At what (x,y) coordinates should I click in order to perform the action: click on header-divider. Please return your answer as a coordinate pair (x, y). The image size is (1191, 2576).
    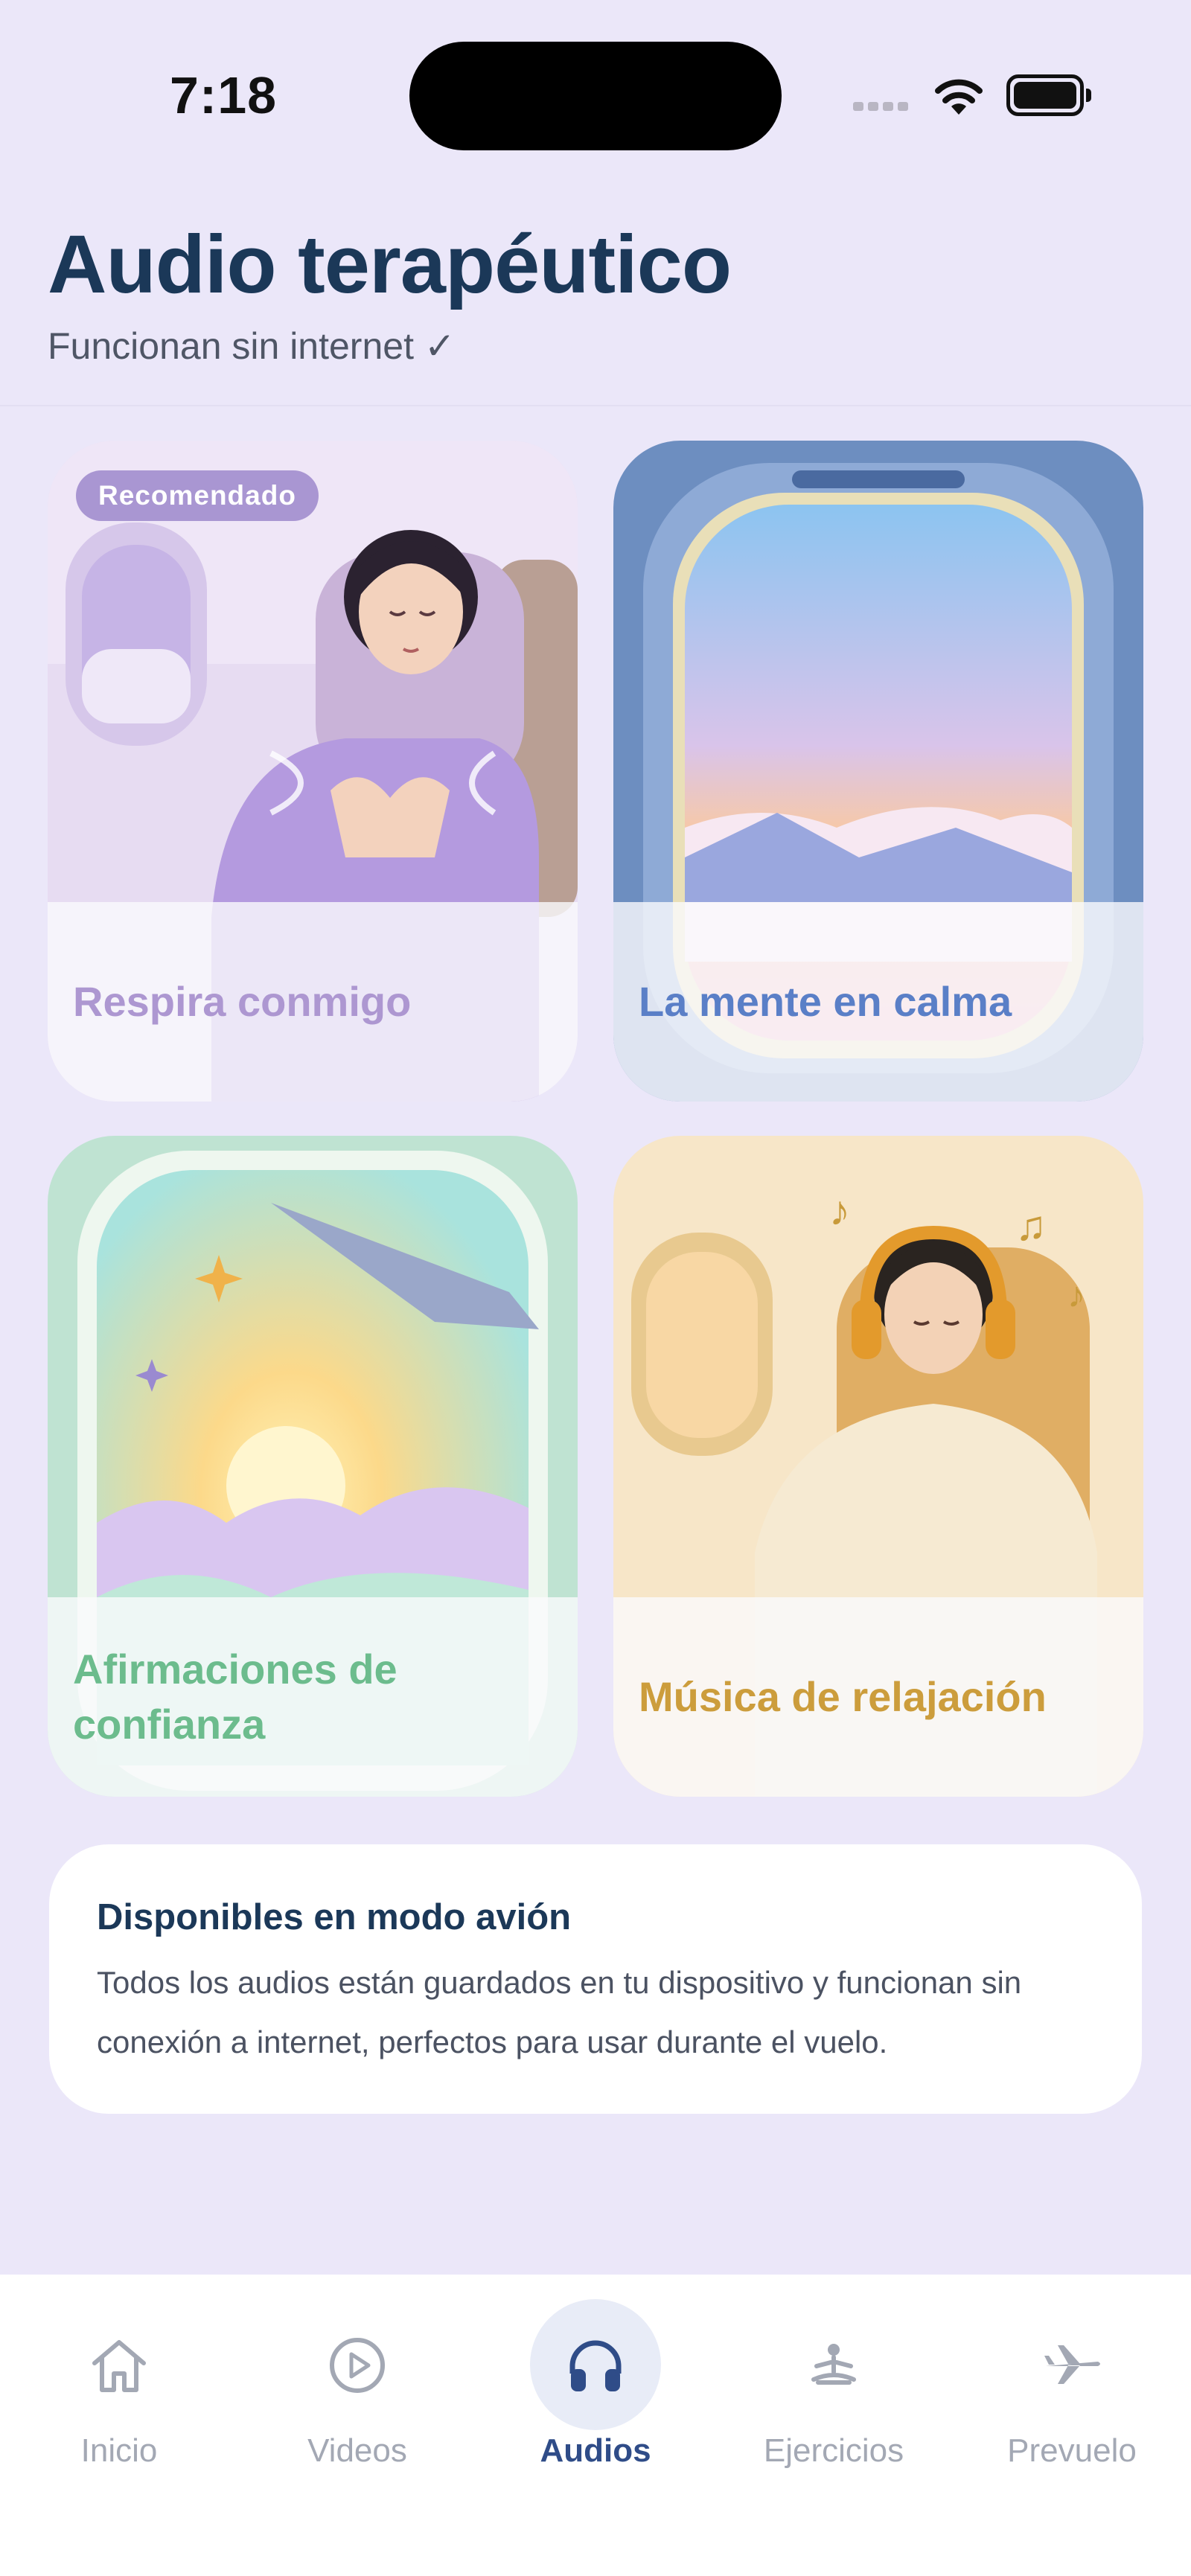
    Looking at the image, I should click on (595, 405).